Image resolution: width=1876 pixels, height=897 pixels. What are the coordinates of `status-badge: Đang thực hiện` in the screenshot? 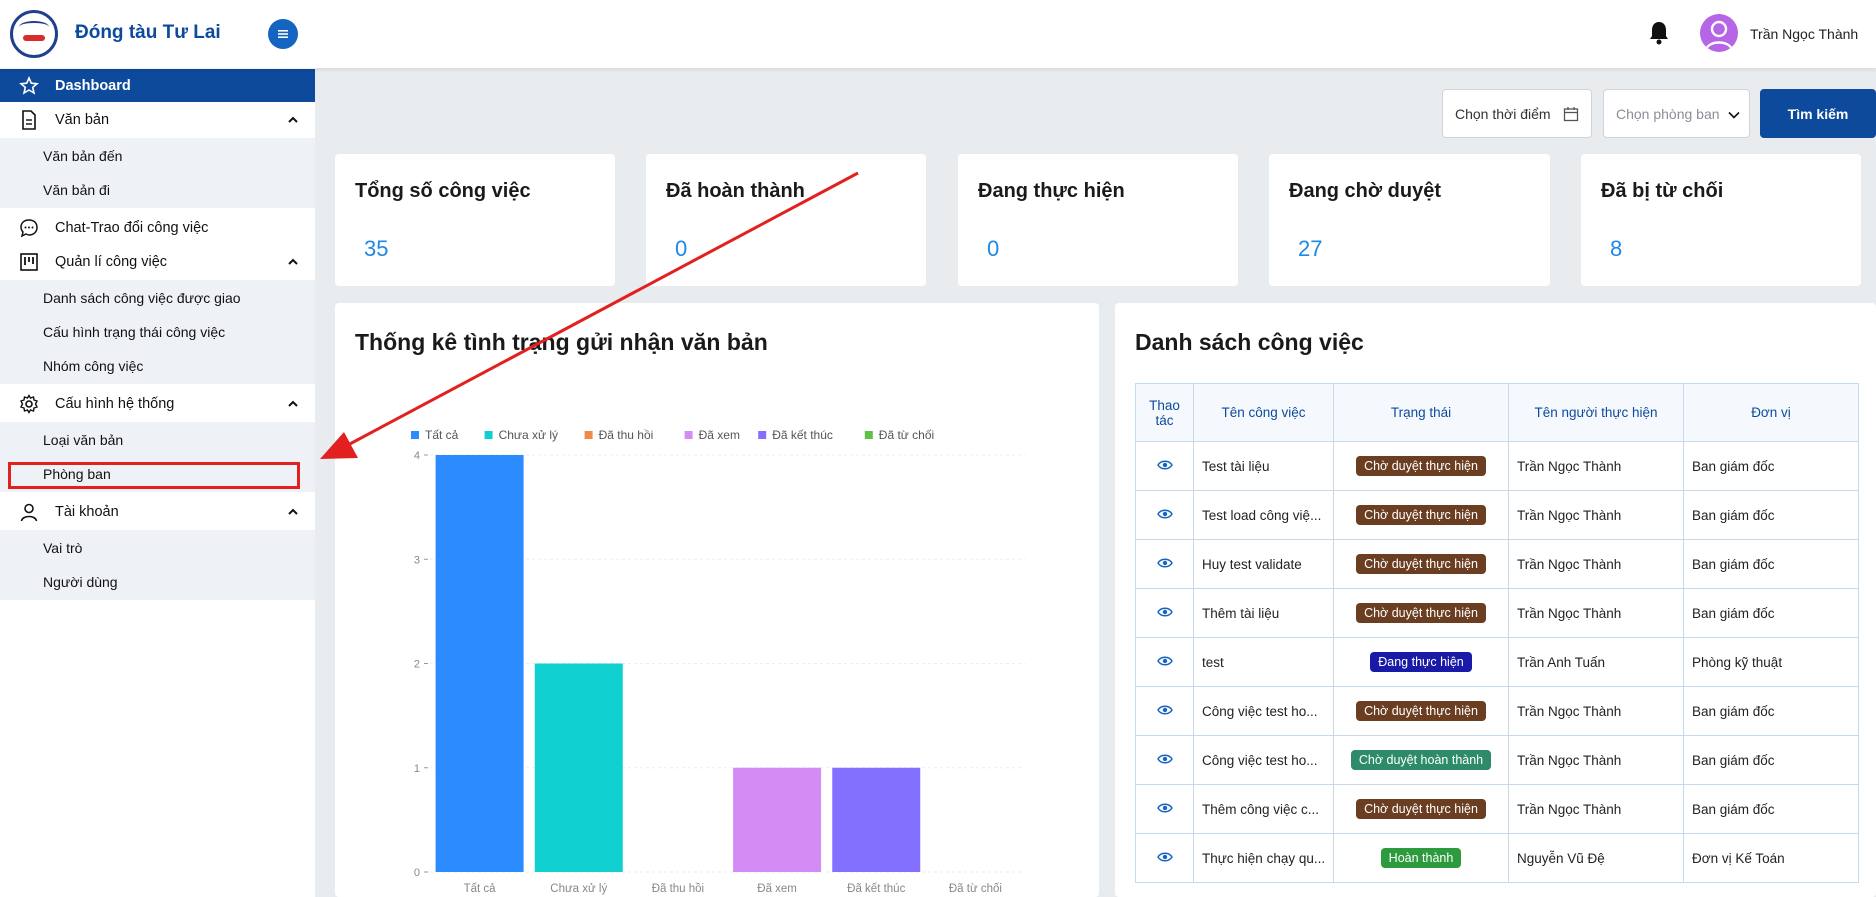 It's located at (1421, 662).